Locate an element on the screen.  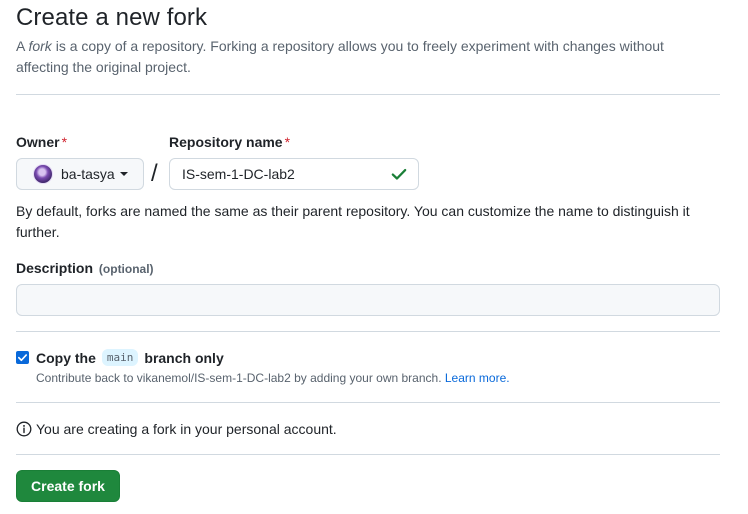
copy-main-branch-checkbox is located at coordinates (22, 357).